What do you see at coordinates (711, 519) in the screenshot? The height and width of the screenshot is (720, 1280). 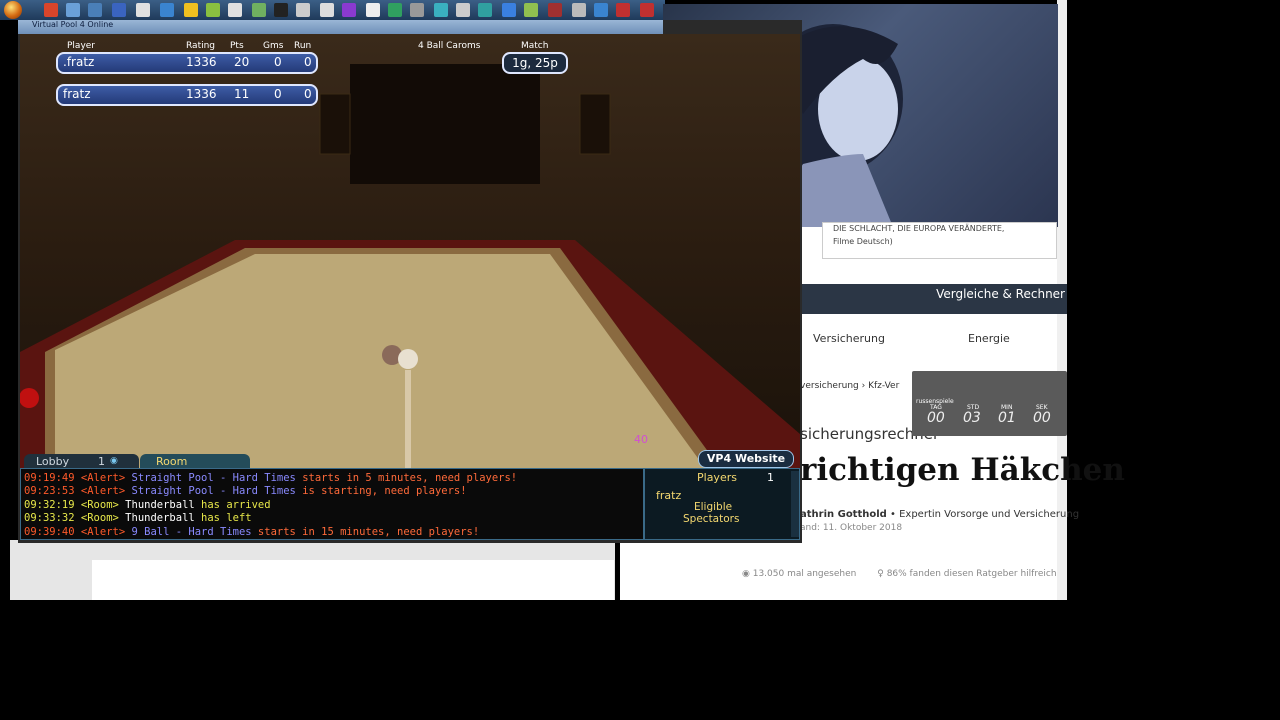 I see `spectators-label: Spectators` at bounding box center [711, 519].